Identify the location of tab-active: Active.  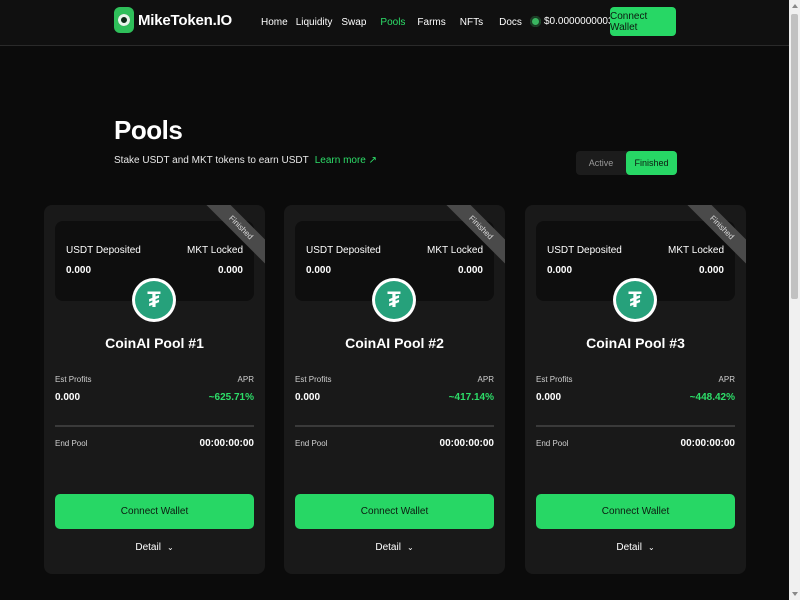
(601, 163).